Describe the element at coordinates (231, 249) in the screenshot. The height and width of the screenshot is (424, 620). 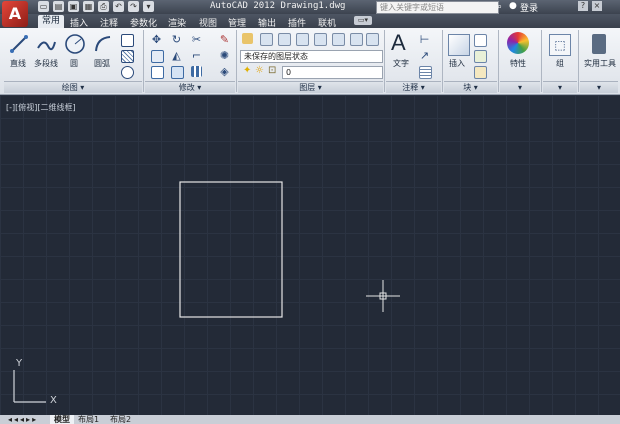
I see `drawn-rectangle` at that location.